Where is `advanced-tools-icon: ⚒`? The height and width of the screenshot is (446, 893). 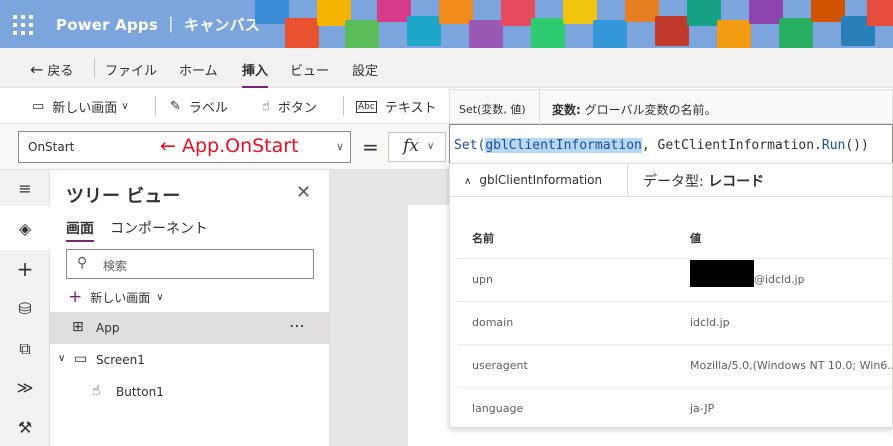
advanced-tools-icon: ⚒ is located at coordinates (25, 428).